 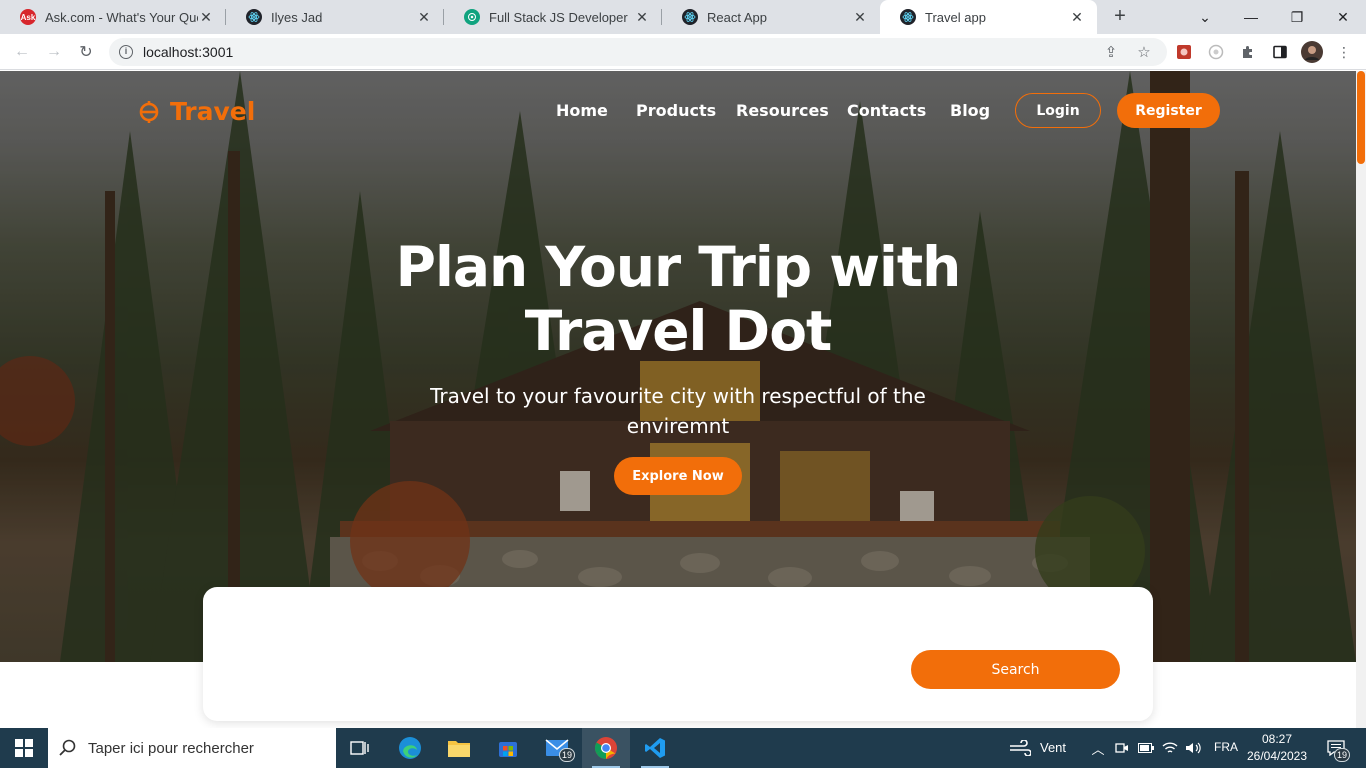 What do you see at coordinates (126, 52) in the screenshot?
I see `site-info-icon: i` at bounding box center [126, 52].